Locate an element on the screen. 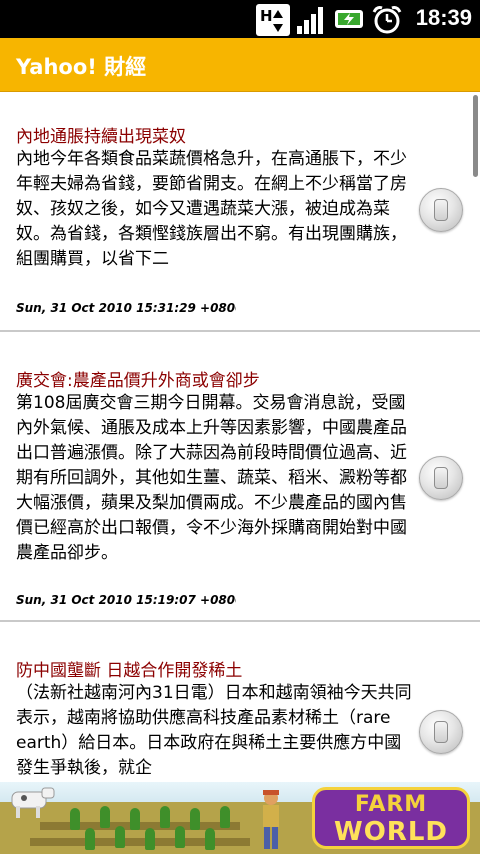  news-headline: 防中國壟斷 日越合作開發稀土 is located at coordinates (129, 668).